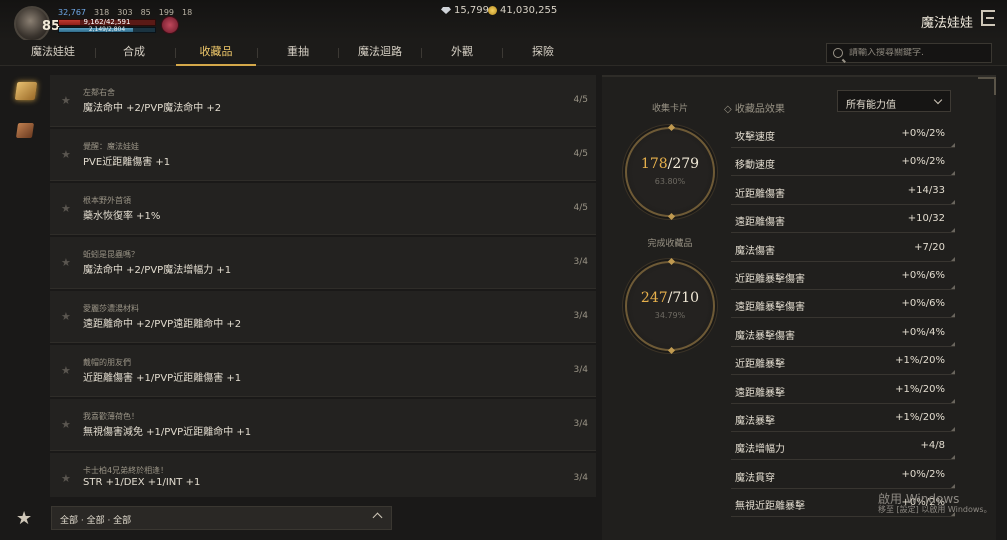 The image size is (1007, 540). Describe the element at coordinates (99, 92) in the screenshot. I see `collection-name: 左鄰右舍` at that location.